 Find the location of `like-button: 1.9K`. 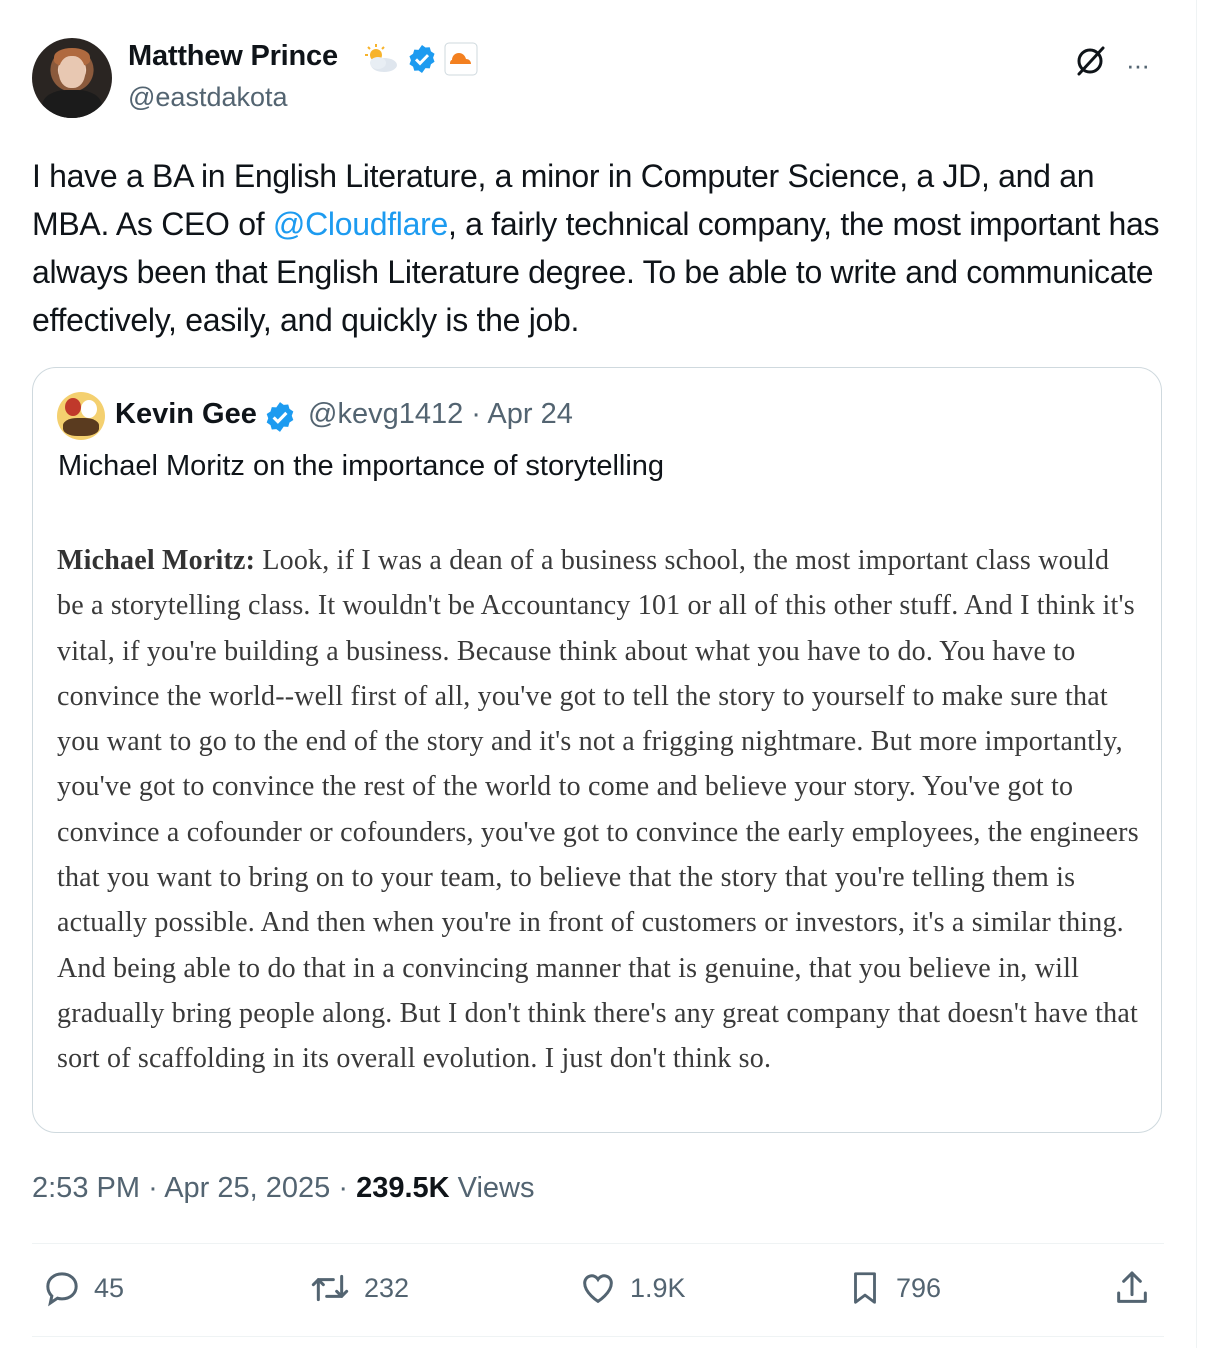

like-button: 1.9K is located at coordinates (632, 1288).